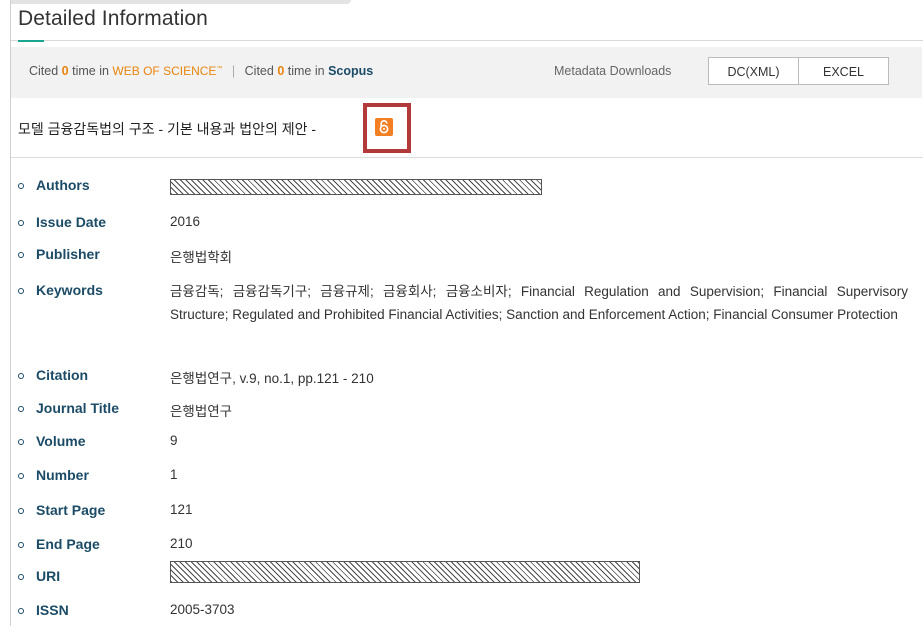 This screenshot has height=626, width=923. What do you see at coordinates (44, 71) in the screenshot?
I see `cited-label: Cited` at bounding box center [44, 71].